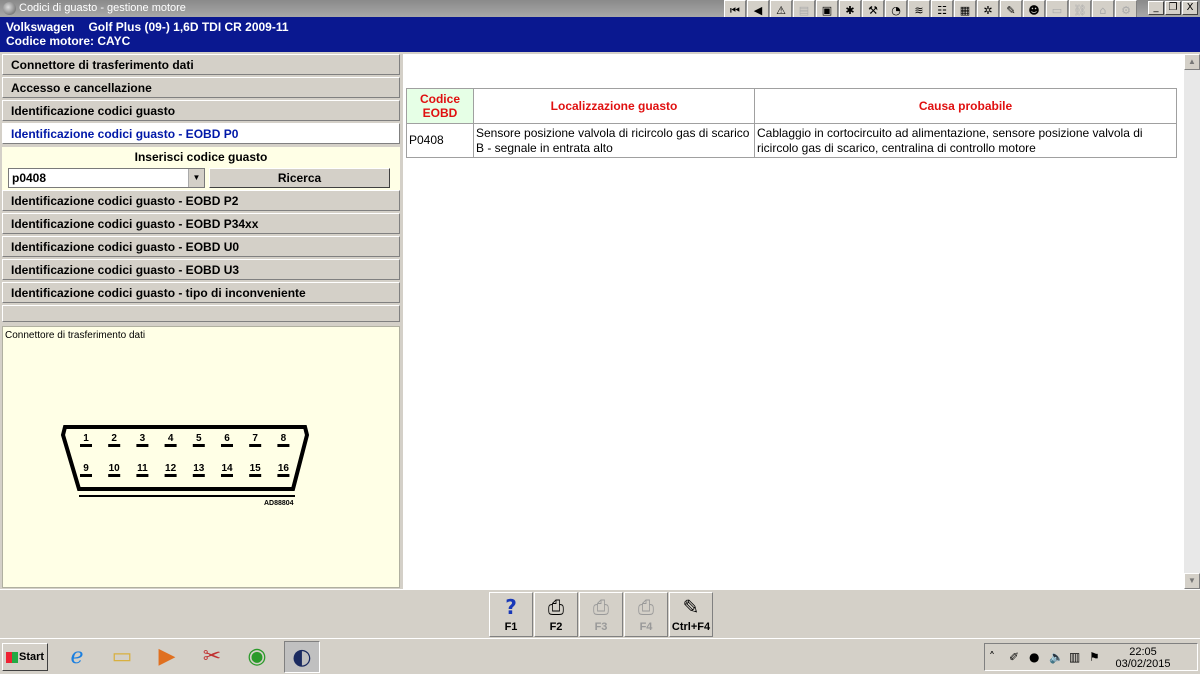  I want to click on scissors-icon: ✂, so click(212, 657).